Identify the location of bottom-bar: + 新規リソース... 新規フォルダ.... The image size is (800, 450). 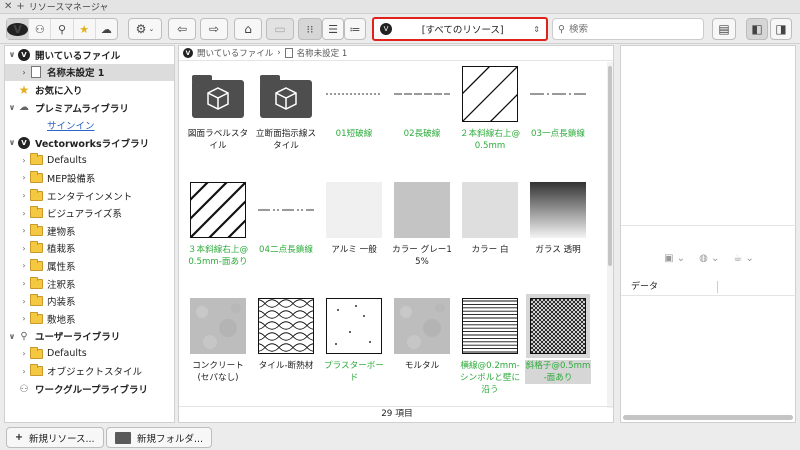
(400, 437).